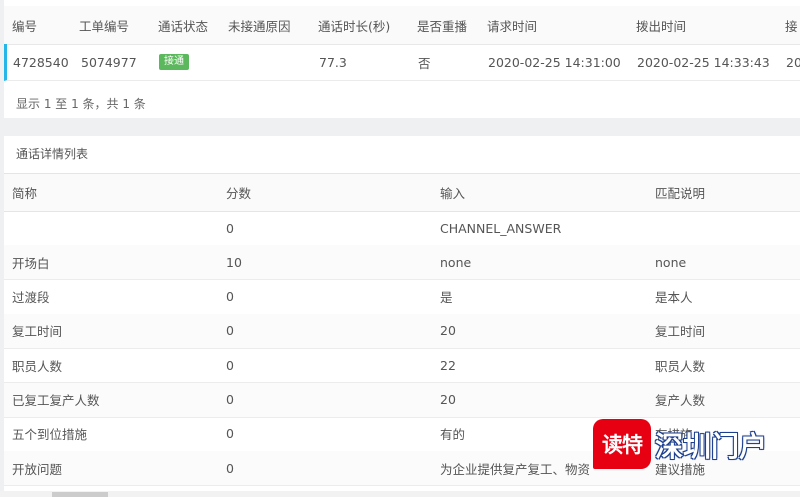  I want to click on cell-duration: 77.3, so click(333, 62).